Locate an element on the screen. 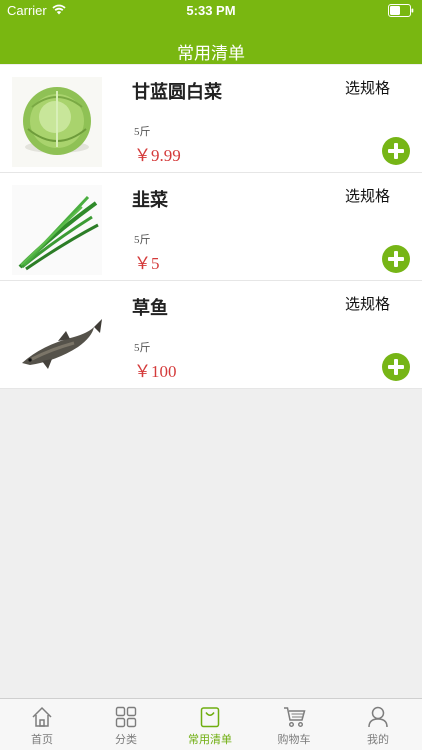  tab-label: 分类 is located at coordinates (126, 739).